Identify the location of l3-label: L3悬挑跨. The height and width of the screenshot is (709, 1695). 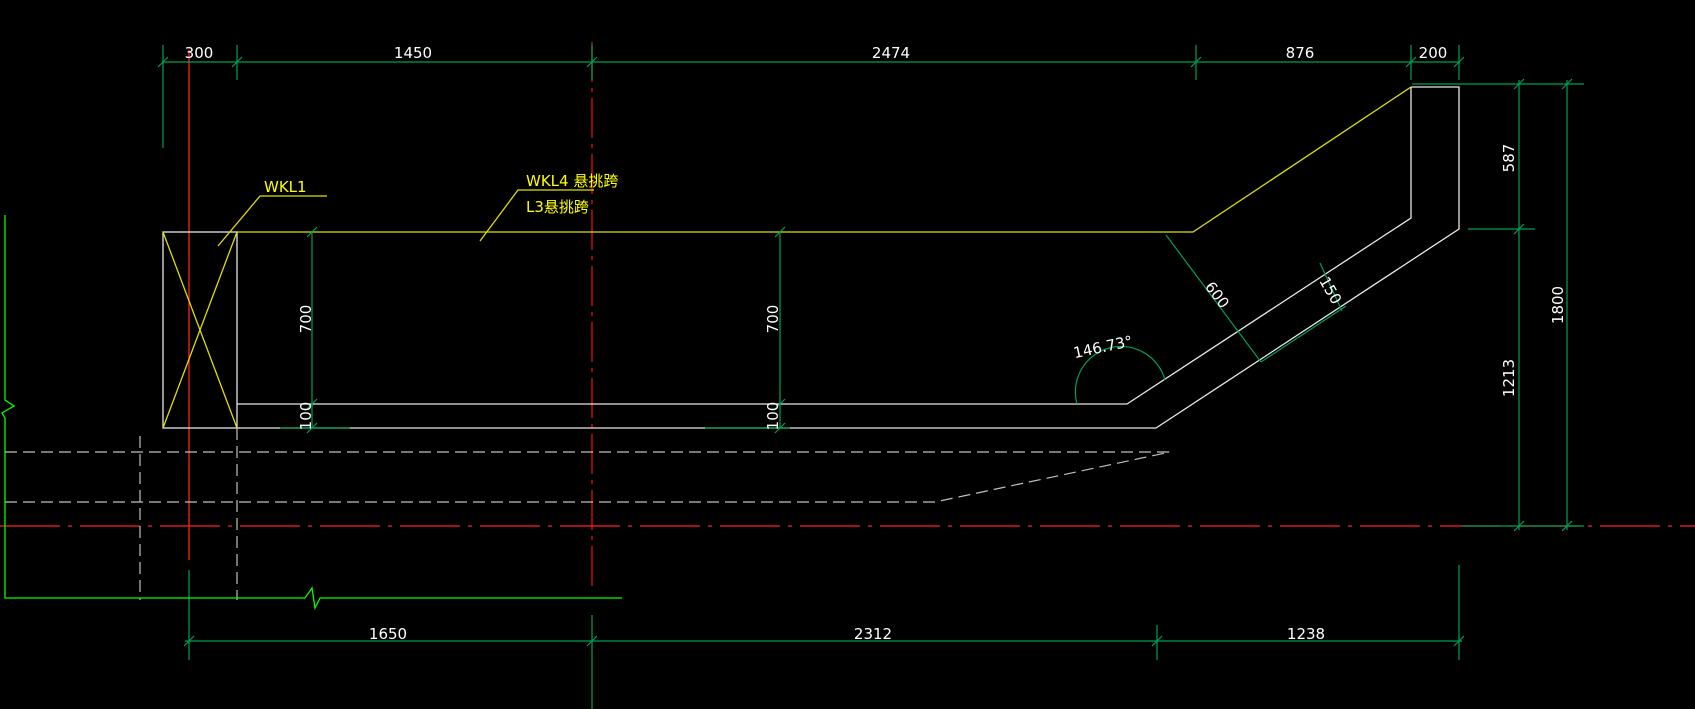
(557, 207).